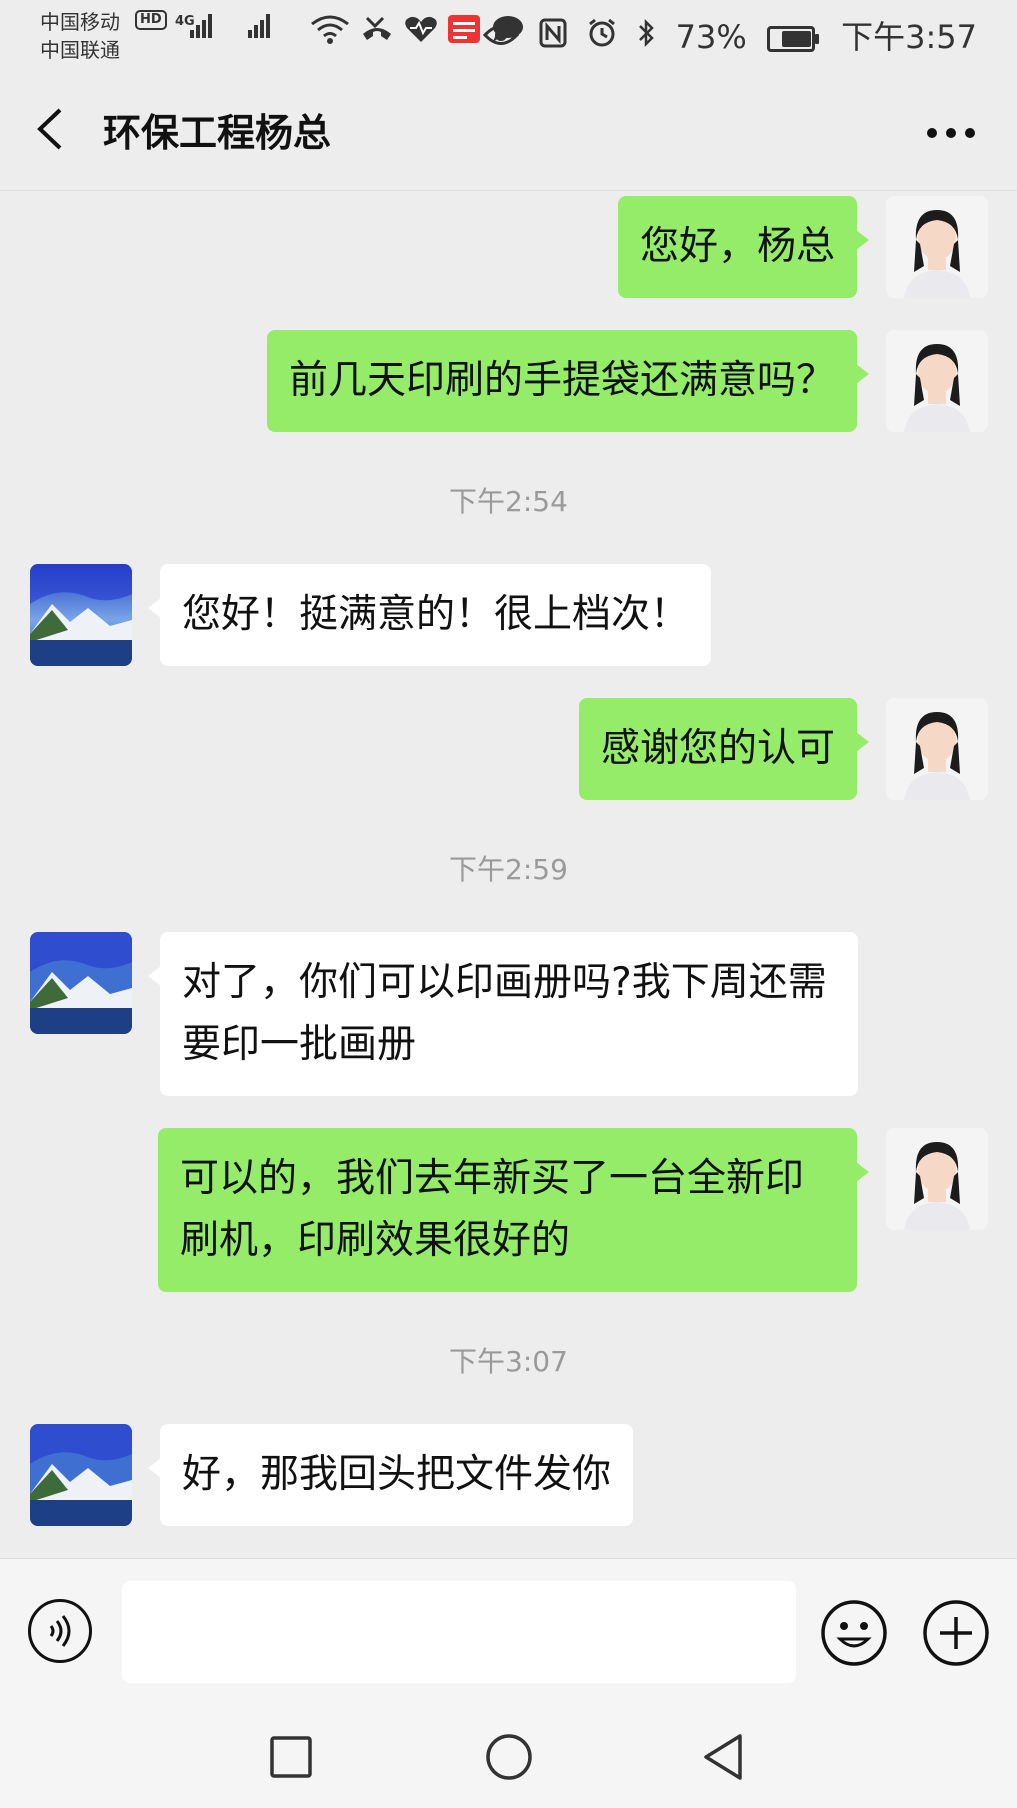 This screenshot has width=1017, height=1808. Describe the element at coordinates (568, 381) in the screenshot. I see `message-bubble-sent: 前几天印刷的手提袋还满意吗？` at that location.